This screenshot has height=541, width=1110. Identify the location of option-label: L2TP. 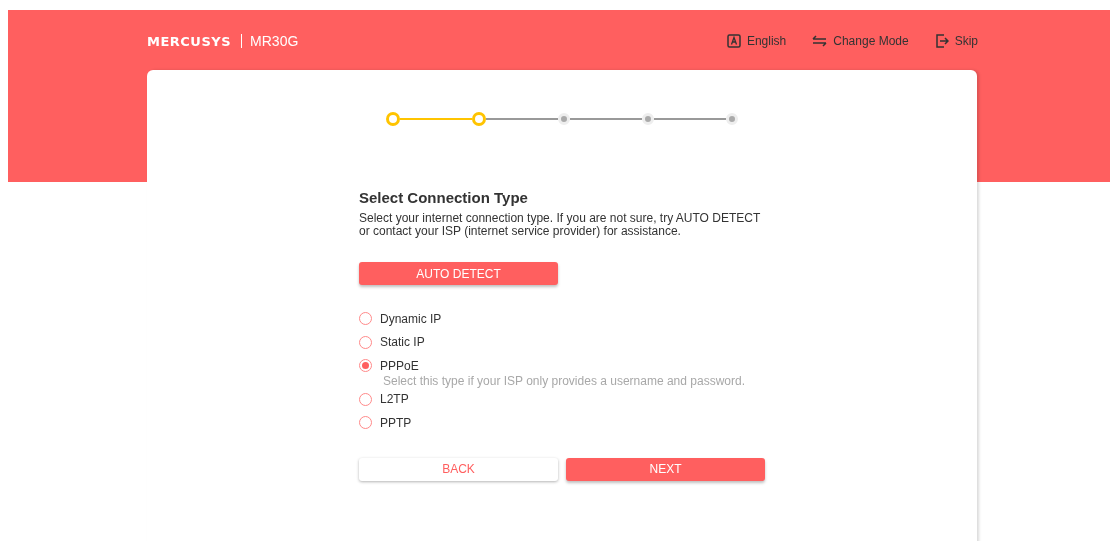
(394, 399).